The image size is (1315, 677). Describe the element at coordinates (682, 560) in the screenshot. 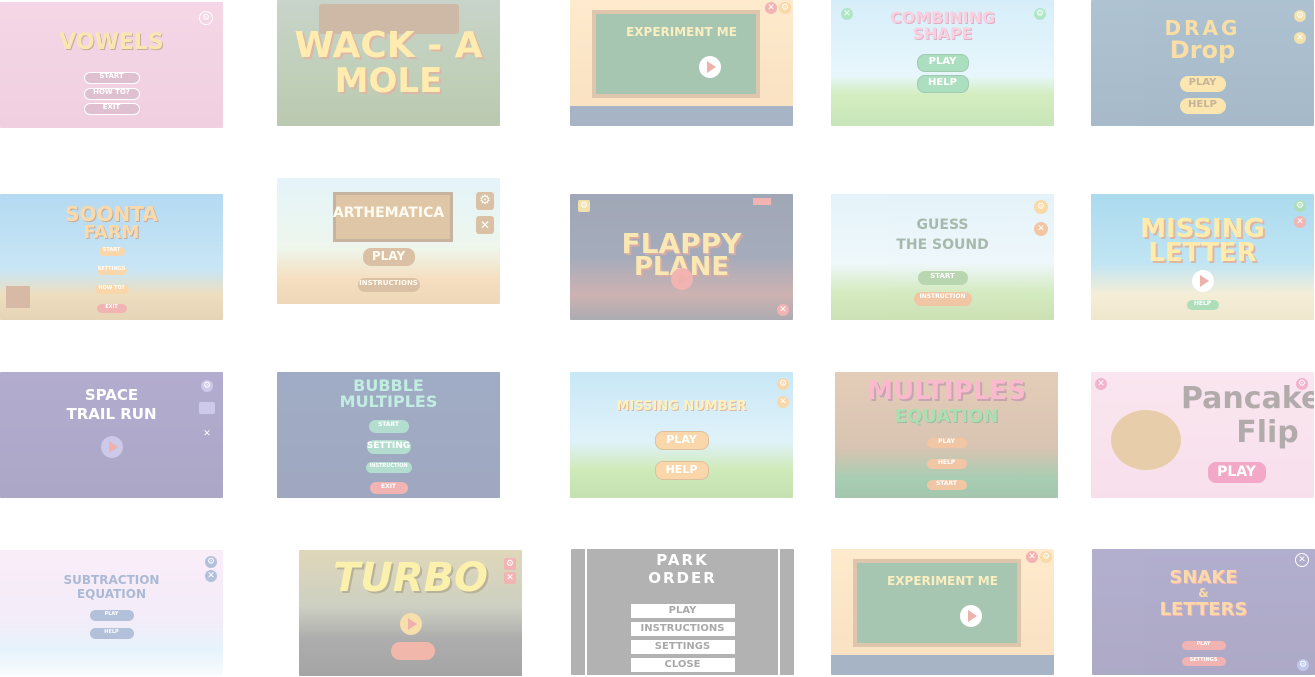

I see `game-title-line1: PARK` at that location.